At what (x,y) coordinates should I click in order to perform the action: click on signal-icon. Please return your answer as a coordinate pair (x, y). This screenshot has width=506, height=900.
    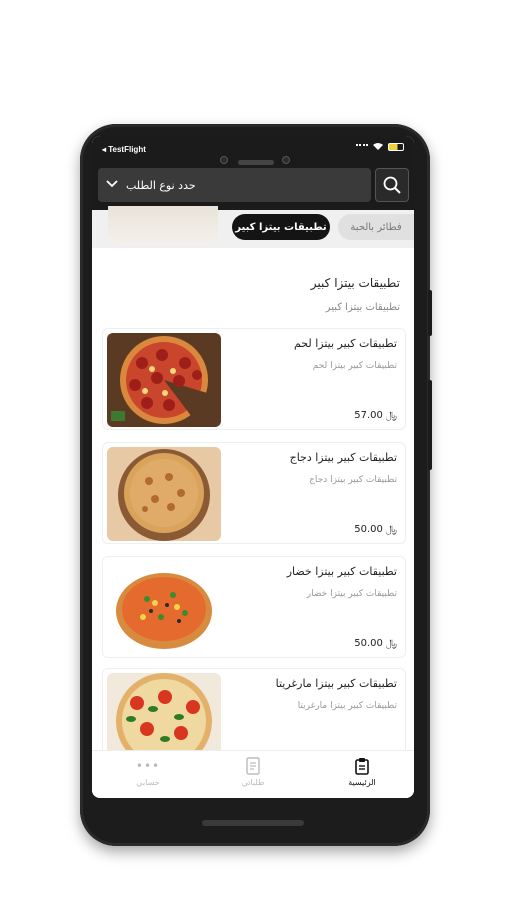
    Looking at the image, I should click on (362, 146).